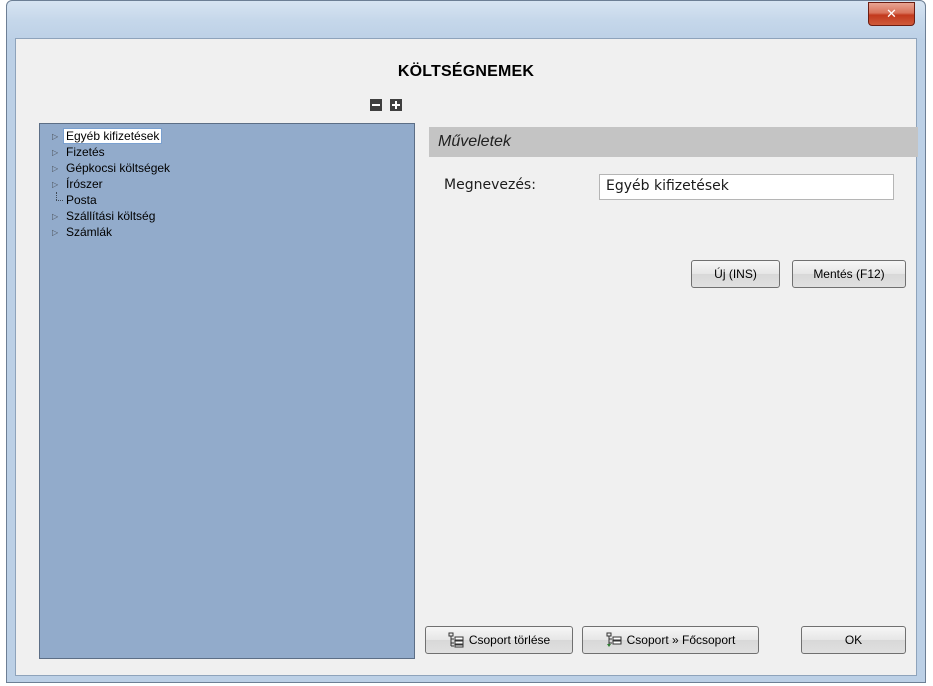 This screenshot has height=686, width=933. I want to click on plus-icon, so click(396, 105).